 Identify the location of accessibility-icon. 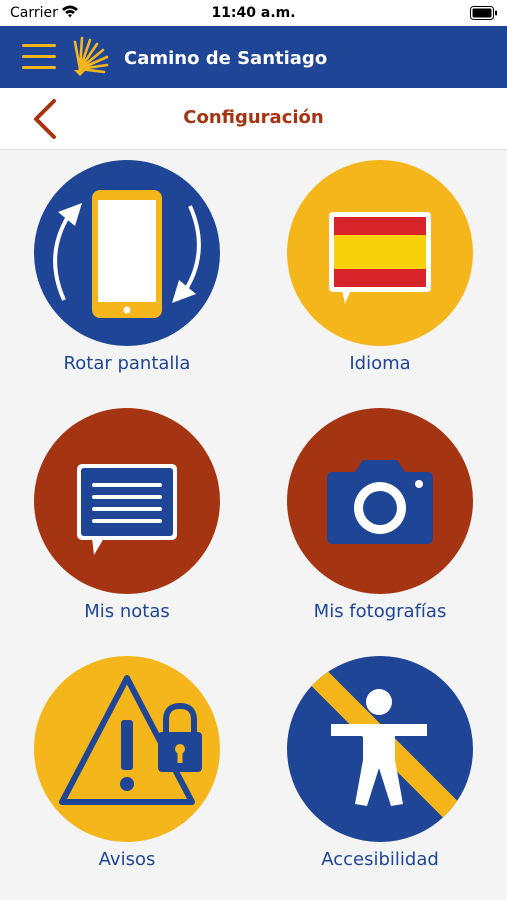
(380, 749).